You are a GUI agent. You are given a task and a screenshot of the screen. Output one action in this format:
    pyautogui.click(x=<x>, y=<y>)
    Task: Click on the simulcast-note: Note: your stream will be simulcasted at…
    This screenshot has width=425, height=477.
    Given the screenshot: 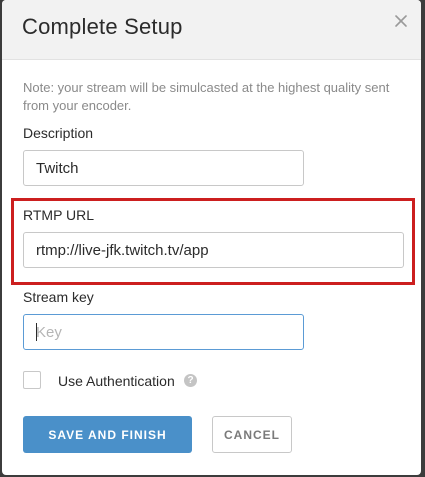 What is the action you would take?
    pyautogui.click(x=206, y=96)
    